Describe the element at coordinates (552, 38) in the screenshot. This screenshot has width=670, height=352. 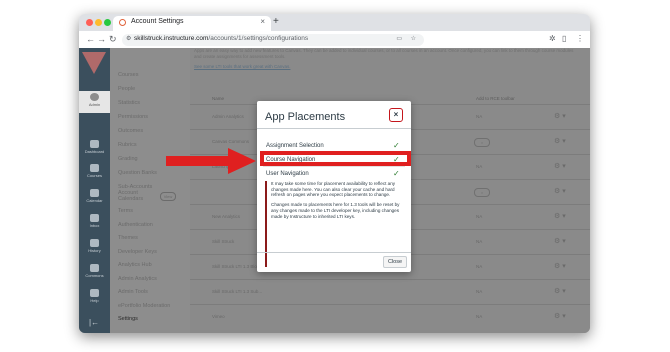
I see `extensions-icon: ✲` at that location.